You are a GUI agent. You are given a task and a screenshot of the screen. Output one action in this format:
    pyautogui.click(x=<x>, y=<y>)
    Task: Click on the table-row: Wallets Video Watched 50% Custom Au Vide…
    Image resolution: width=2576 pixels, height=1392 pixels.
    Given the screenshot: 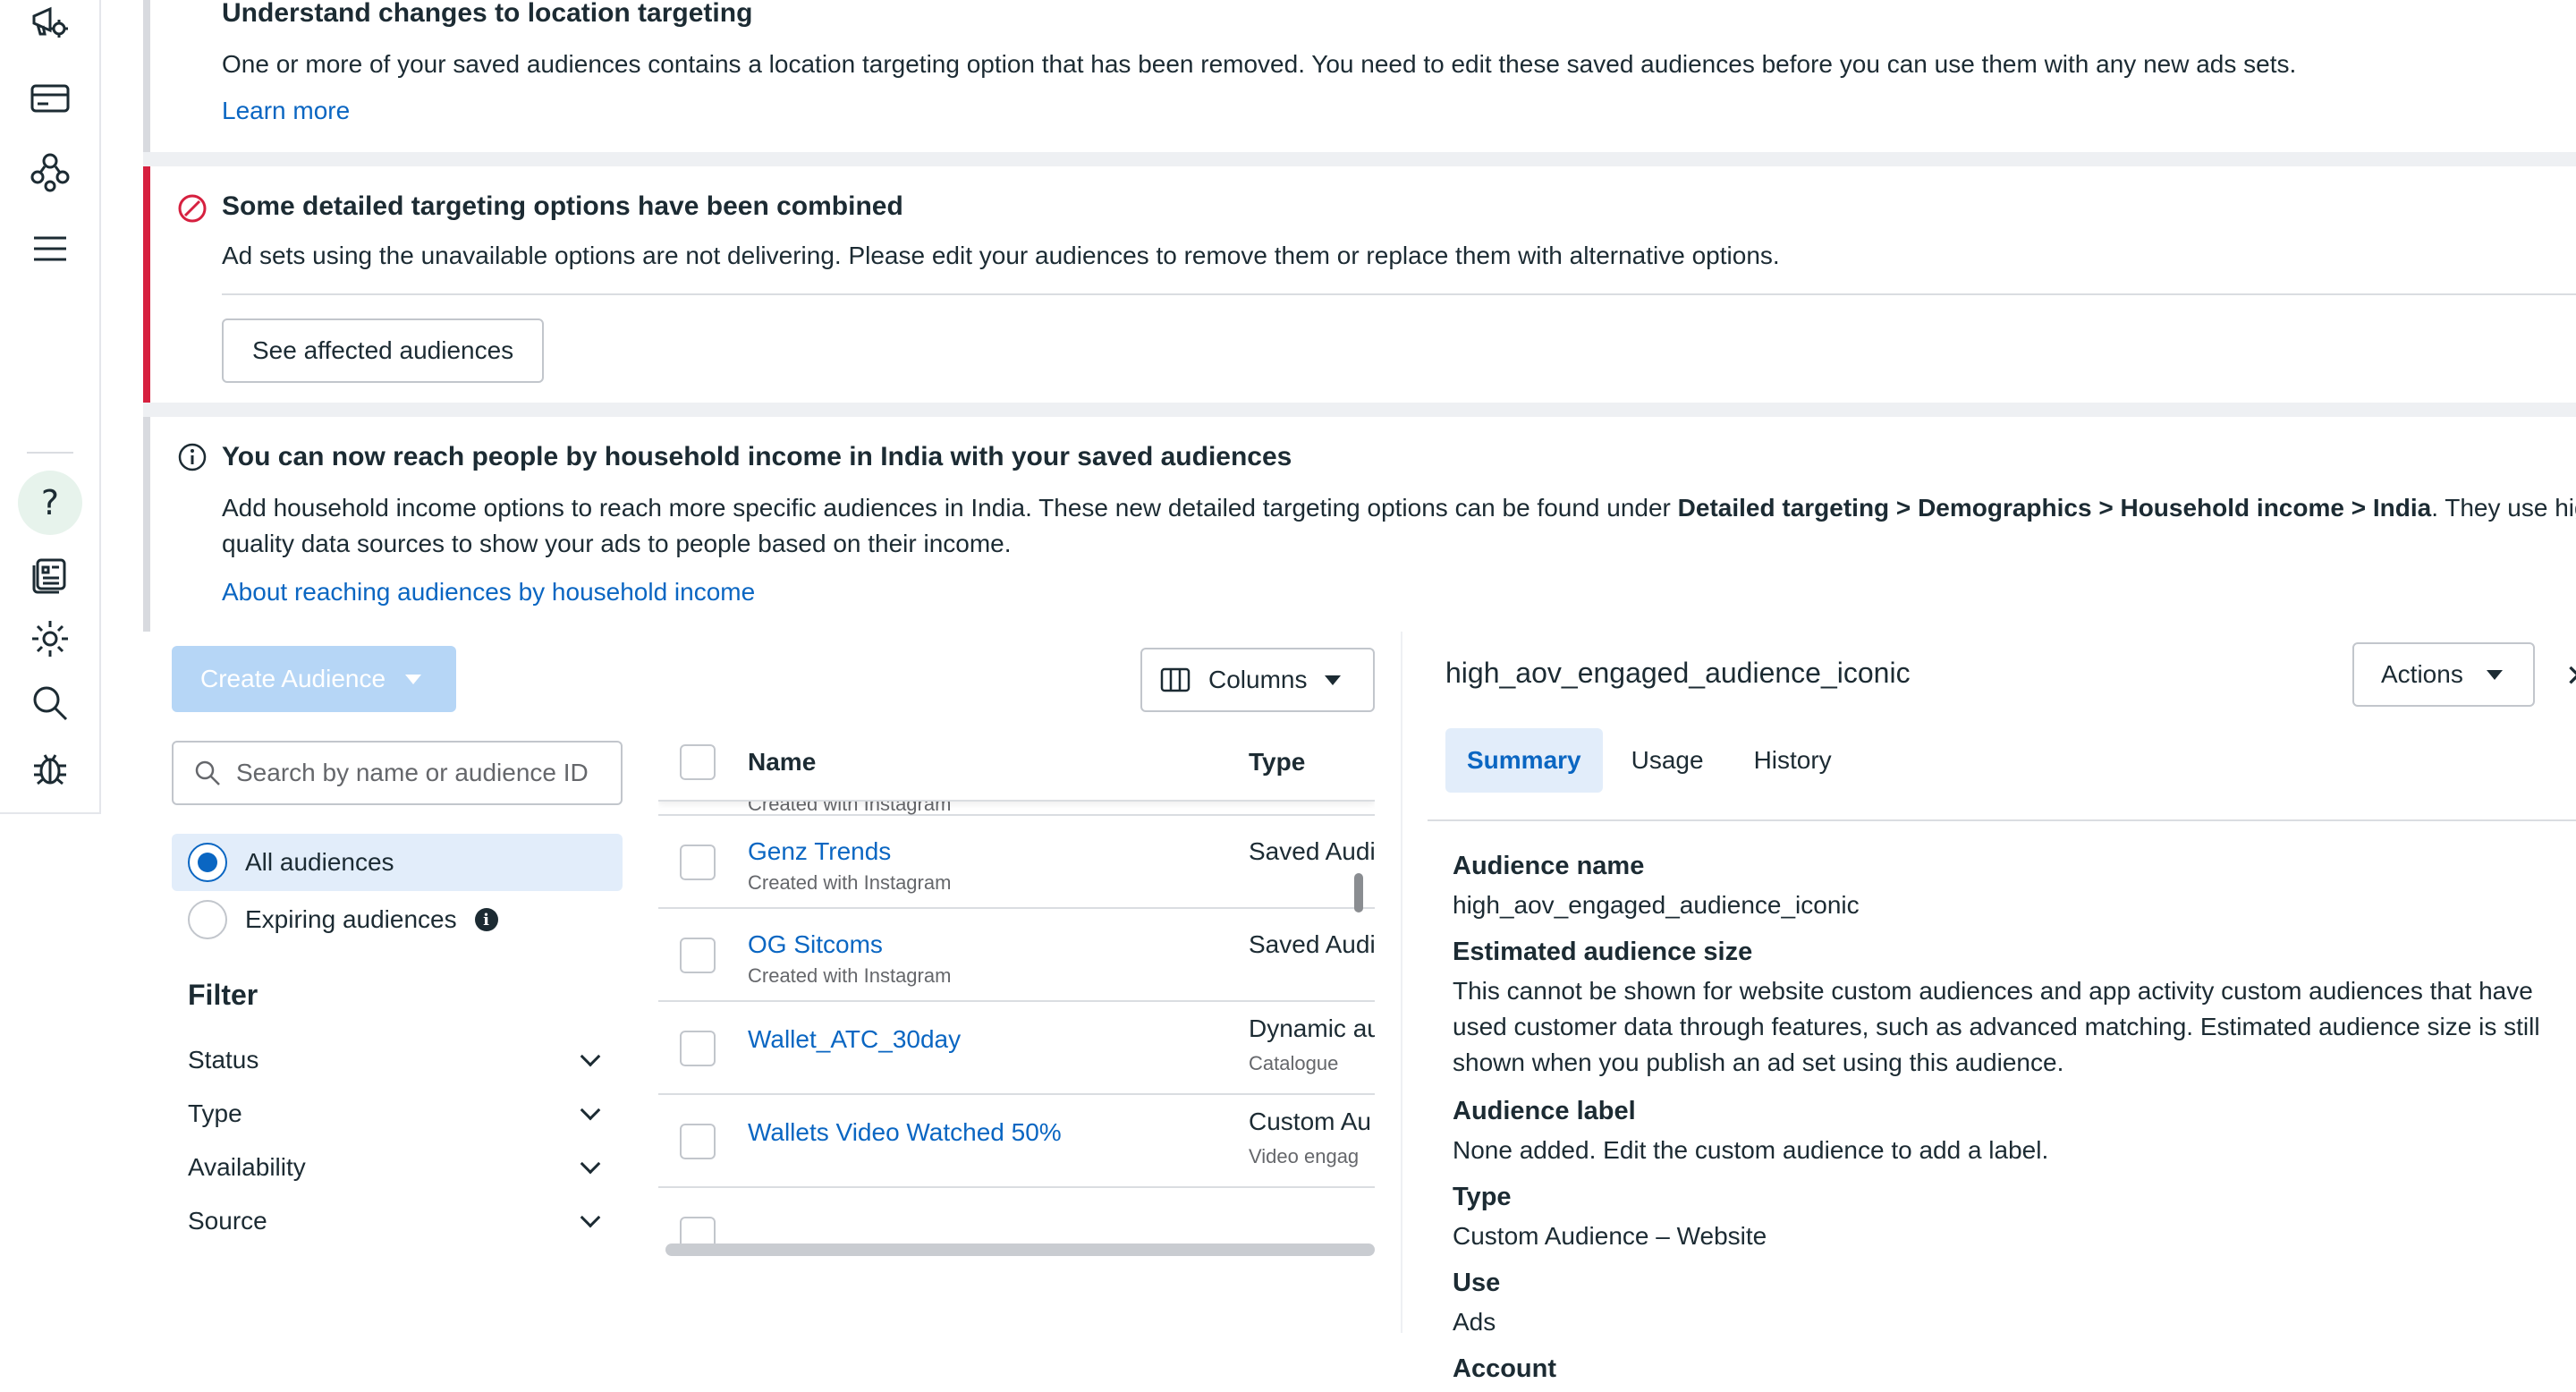 What is the action you would take?
    pyautogui.click(x=1016, y=1141)
    